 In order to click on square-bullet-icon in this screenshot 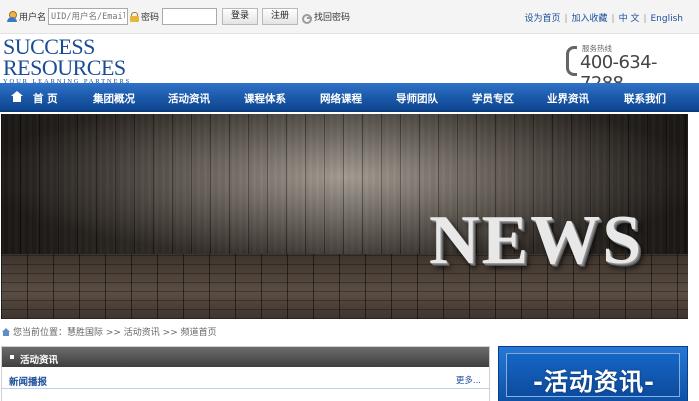, I will do `click(12, 357)`.